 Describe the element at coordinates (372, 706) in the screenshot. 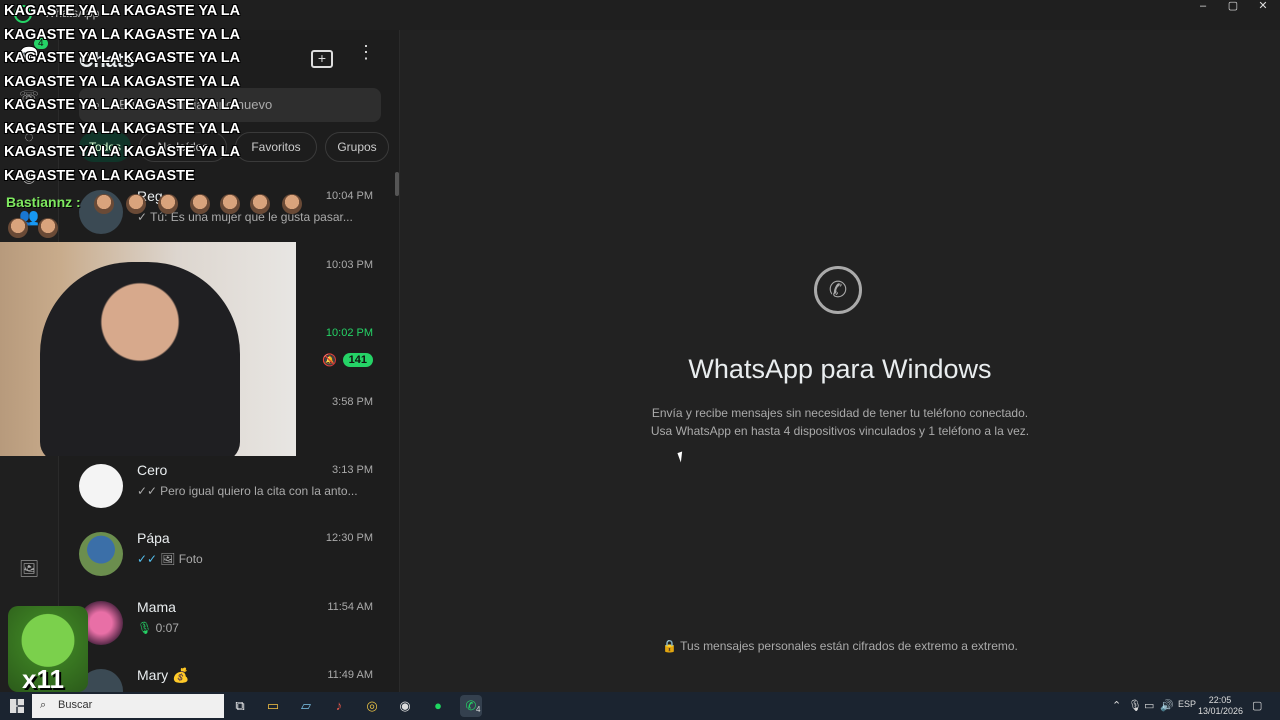

I see `chrome-icon: ◎` at that location.